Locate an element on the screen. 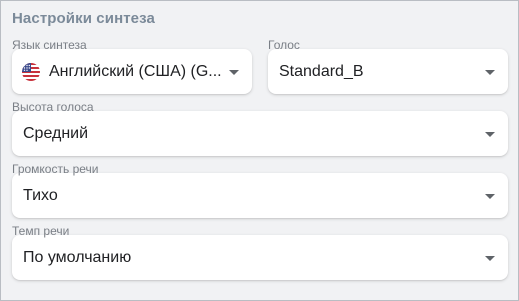 This screenshot has height=301, width=519. panel-title: Настройки синтеза is located at coordinates (83, 18).